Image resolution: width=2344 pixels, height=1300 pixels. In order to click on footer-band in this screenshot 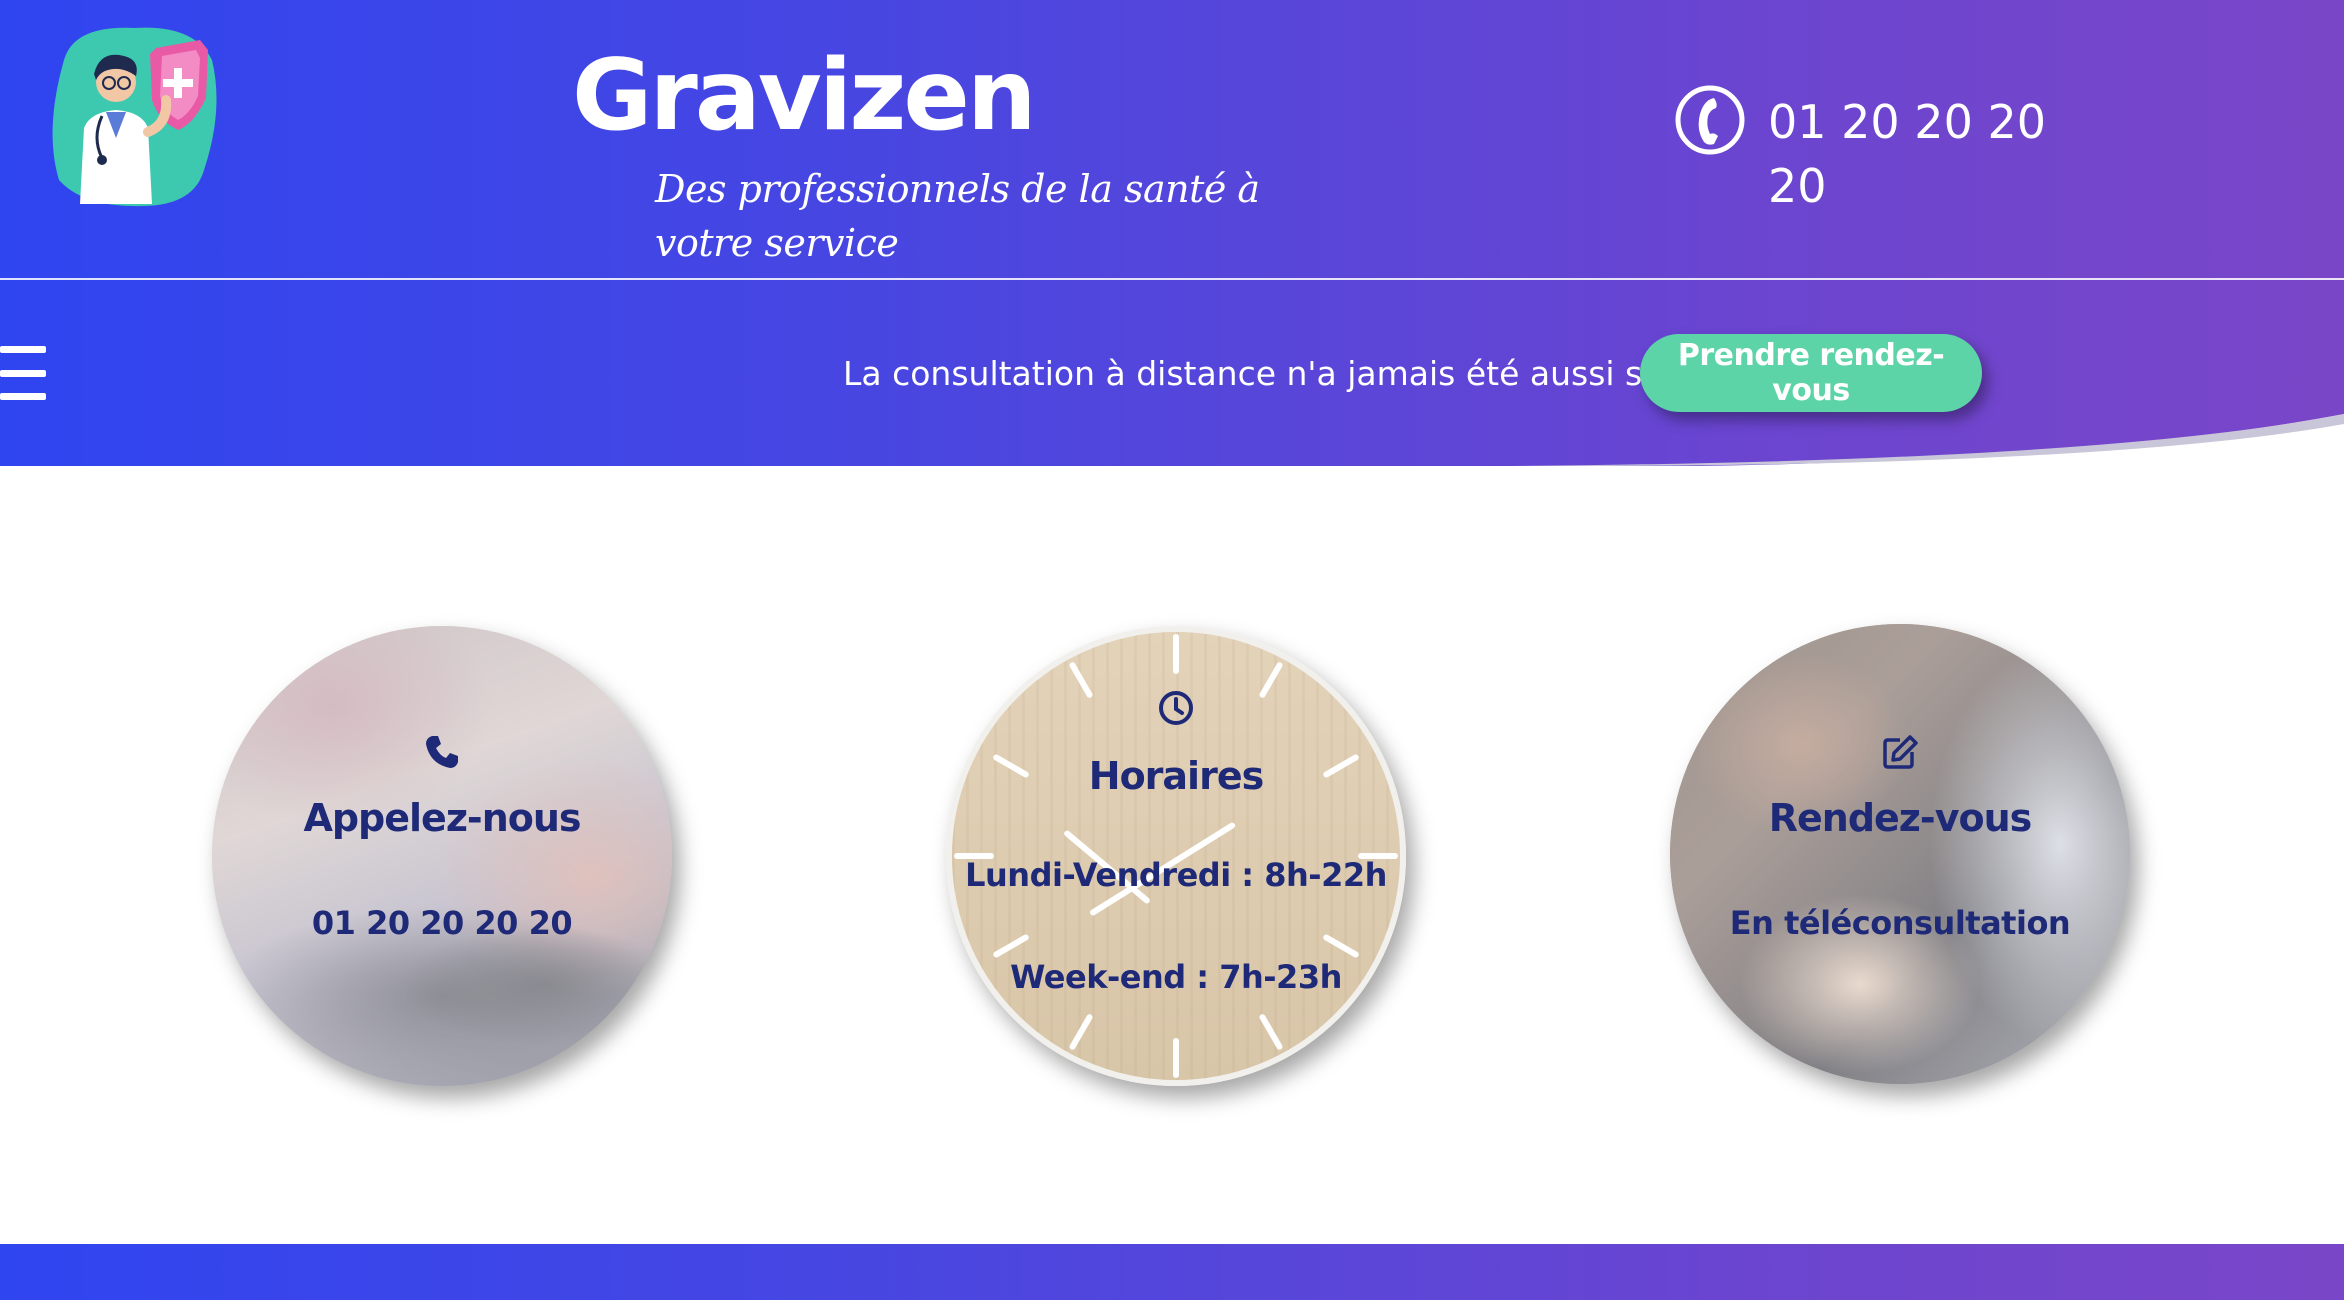, I will do `click(1172, 1272)`.